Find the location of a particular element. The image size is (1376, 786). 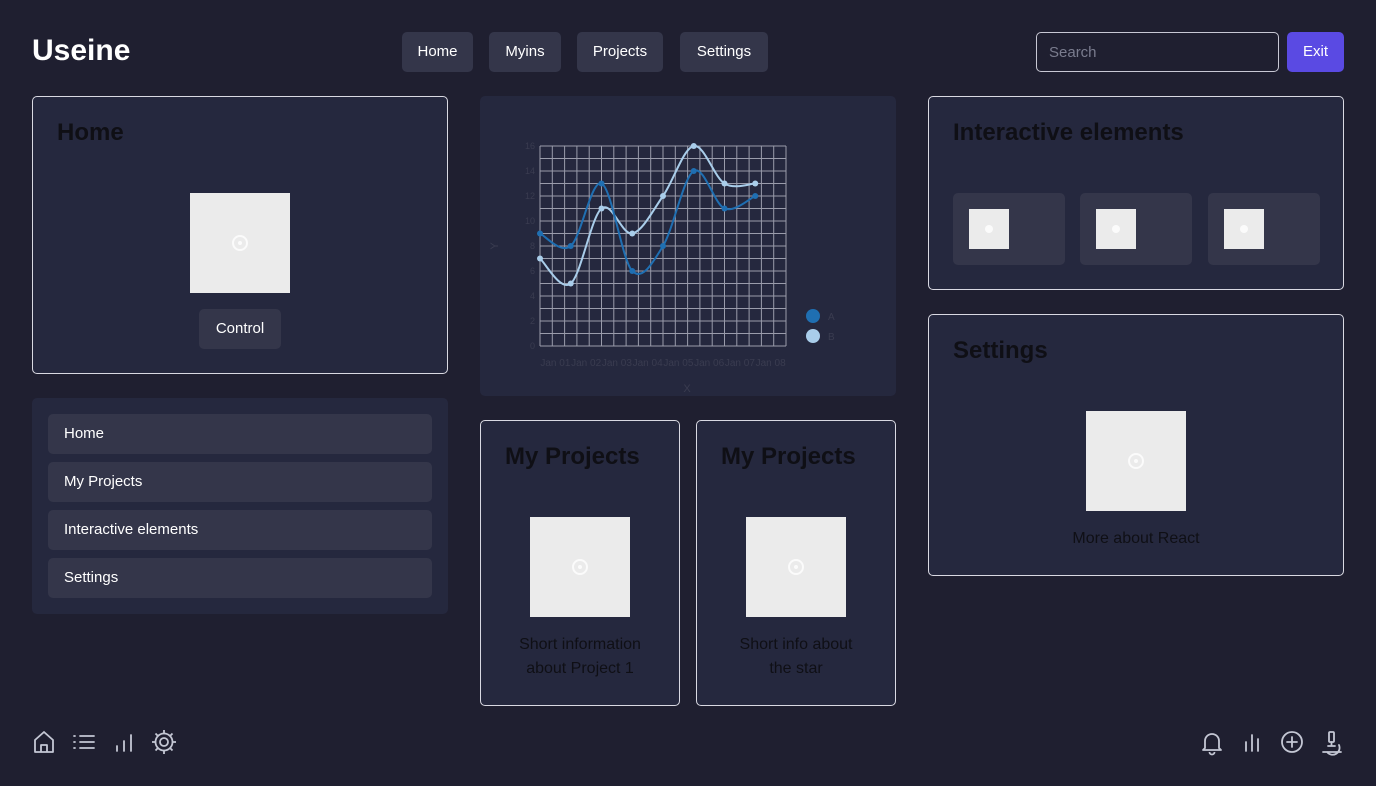

x-tick-label: Jan 01 is located at coordinates (555, 363).